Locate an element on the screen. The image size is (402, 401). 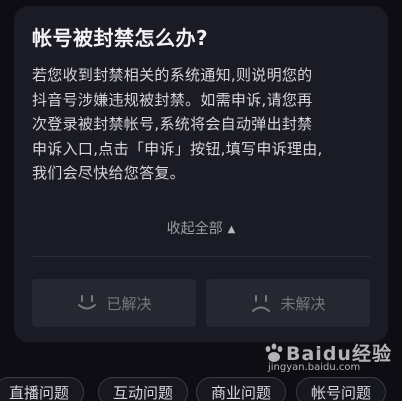
faq-answer-line: 申诉入口,点击「申诉」按钮,填写申诉理由, is located at coordinates (177, 148).